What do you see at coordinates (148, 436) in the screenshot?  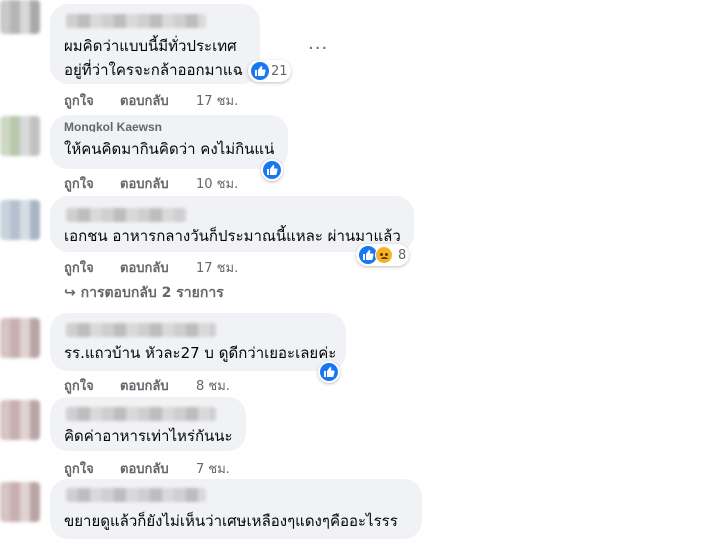 I see `comment-text: คิดค่าอาหารเท่าไหร่กันนะ` at bounding box center [148, 436].